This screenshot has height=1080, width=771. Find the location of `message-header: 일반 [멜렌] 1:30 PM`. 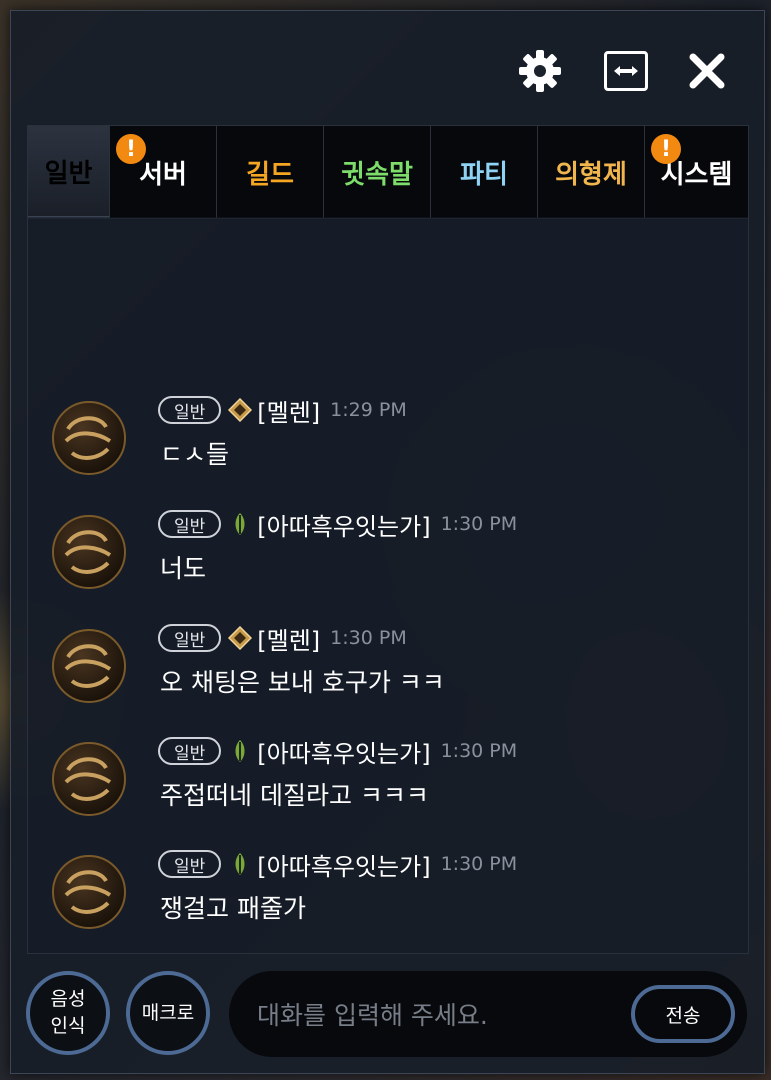

message-header: 일반 [멜렌] 1:30 PM is located at coordinates (282, 638).